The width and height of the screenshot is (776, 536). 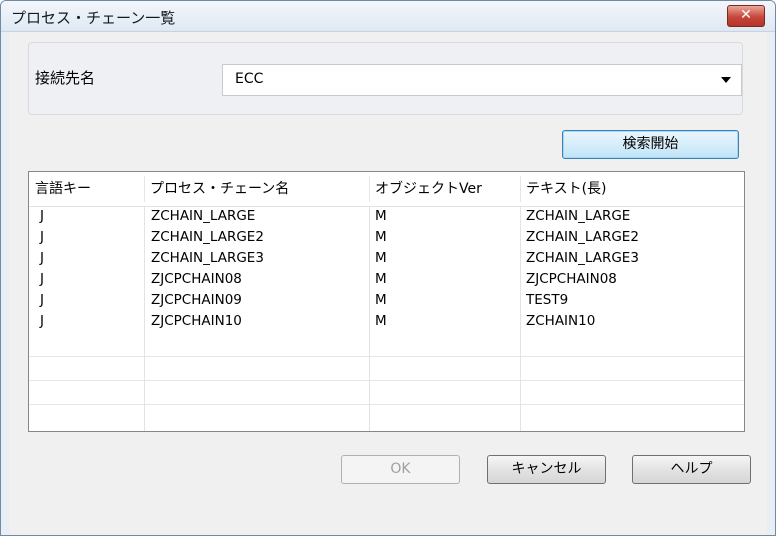 What do you see at coordinates (650, 144) in the screenshot?
I see `search-start-button: 検索開始` at bounding box center [650, 144].